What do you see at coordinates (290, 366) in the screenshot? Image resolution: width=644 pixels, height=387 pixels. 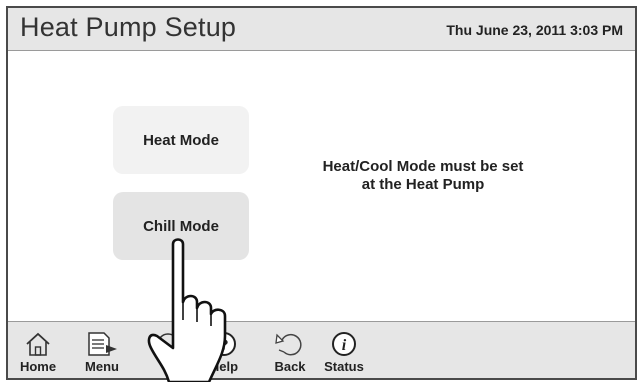 I see `nav-back-label: Back` at bounding box center [290, 366].